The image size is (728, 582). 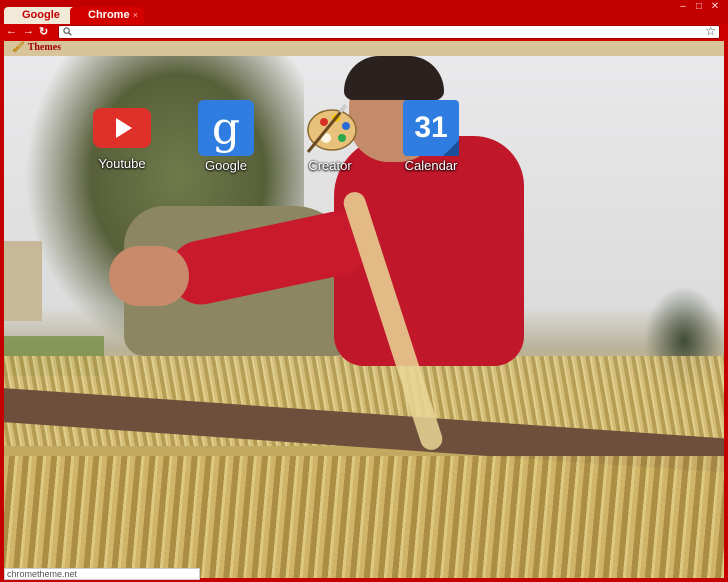 What do you see at coordinates (710, 31) in the screenshot?
I see `star-icon: ☆` at bounding box center [710, 31].